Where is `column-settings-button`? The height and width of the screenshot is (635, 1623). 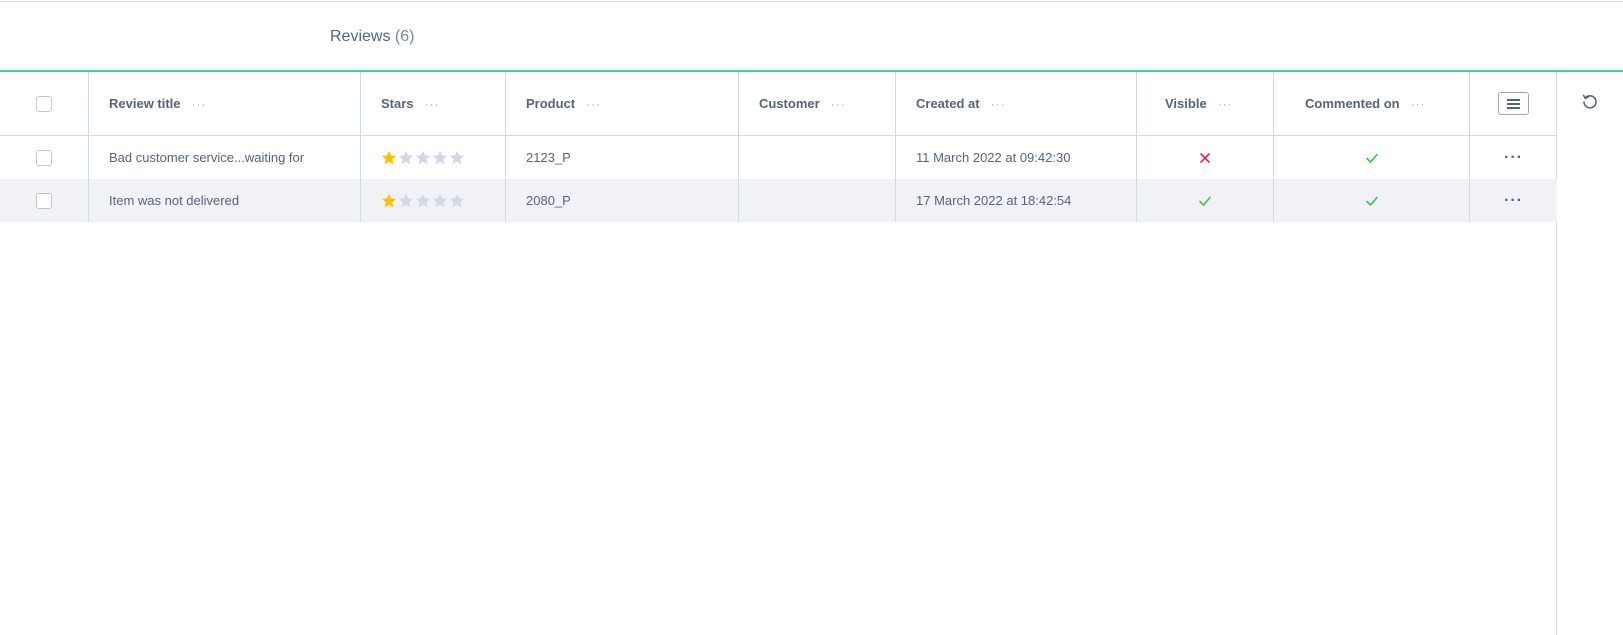
column-settings-button is located at coordinates (1513, 103).